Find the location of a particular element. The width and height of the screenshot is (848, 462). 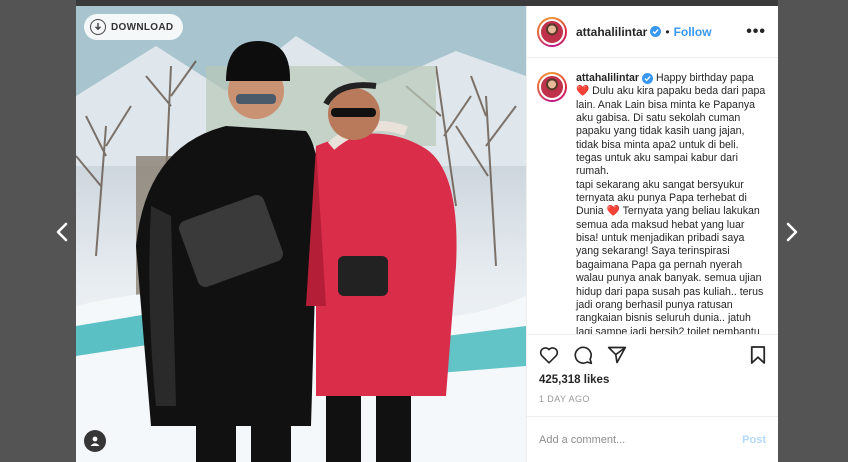

likes-count: 425,318 likes is located at coordinates (652, 382).